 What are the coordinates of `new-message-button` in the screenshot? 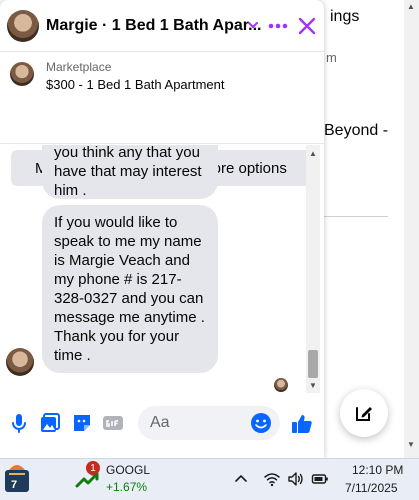 It's located at (364, 413).